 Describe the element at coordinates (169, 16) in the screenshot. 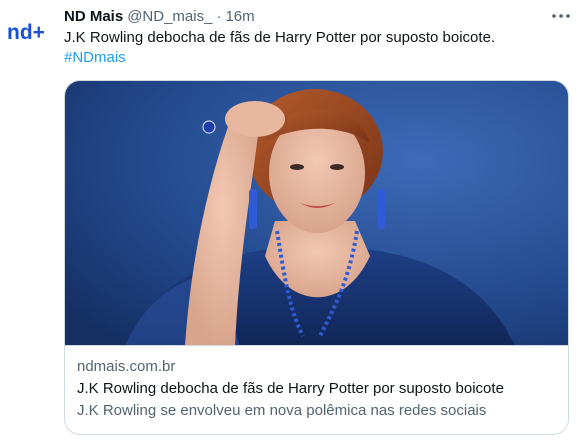

I see `author-handle: @ND_mais_` at that location.